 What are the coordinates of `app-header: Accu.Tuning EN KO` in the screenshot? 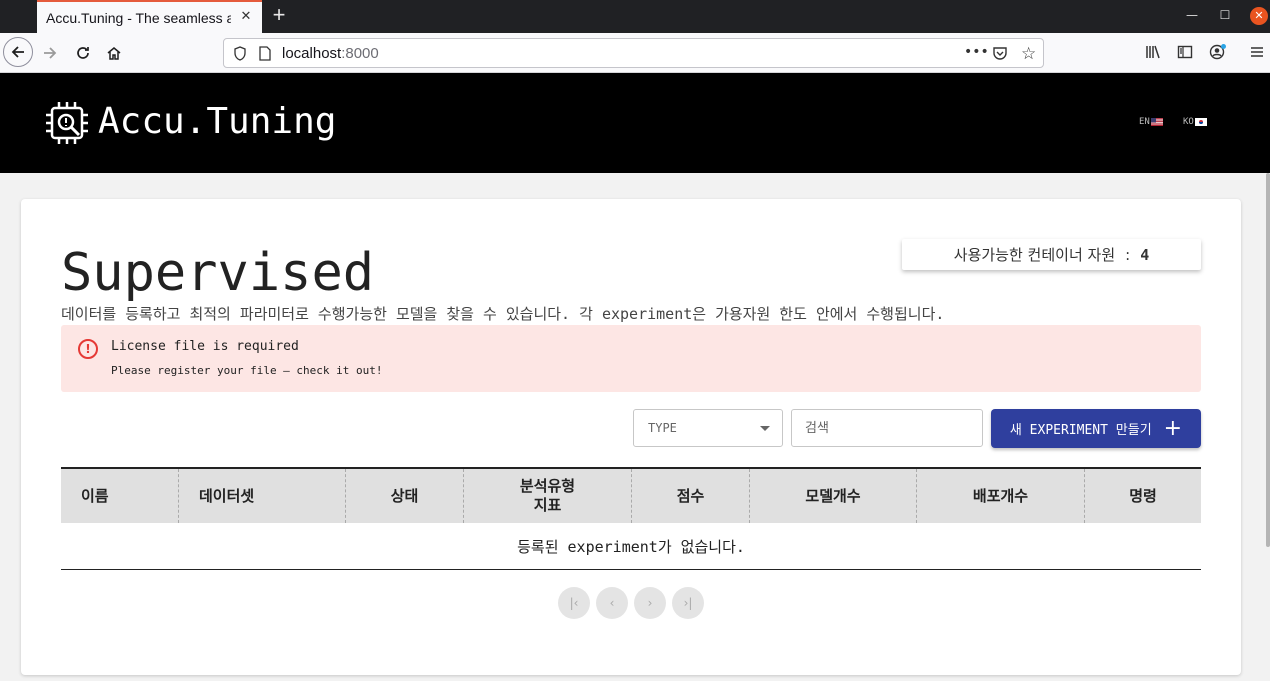 It's located at (635, 123).